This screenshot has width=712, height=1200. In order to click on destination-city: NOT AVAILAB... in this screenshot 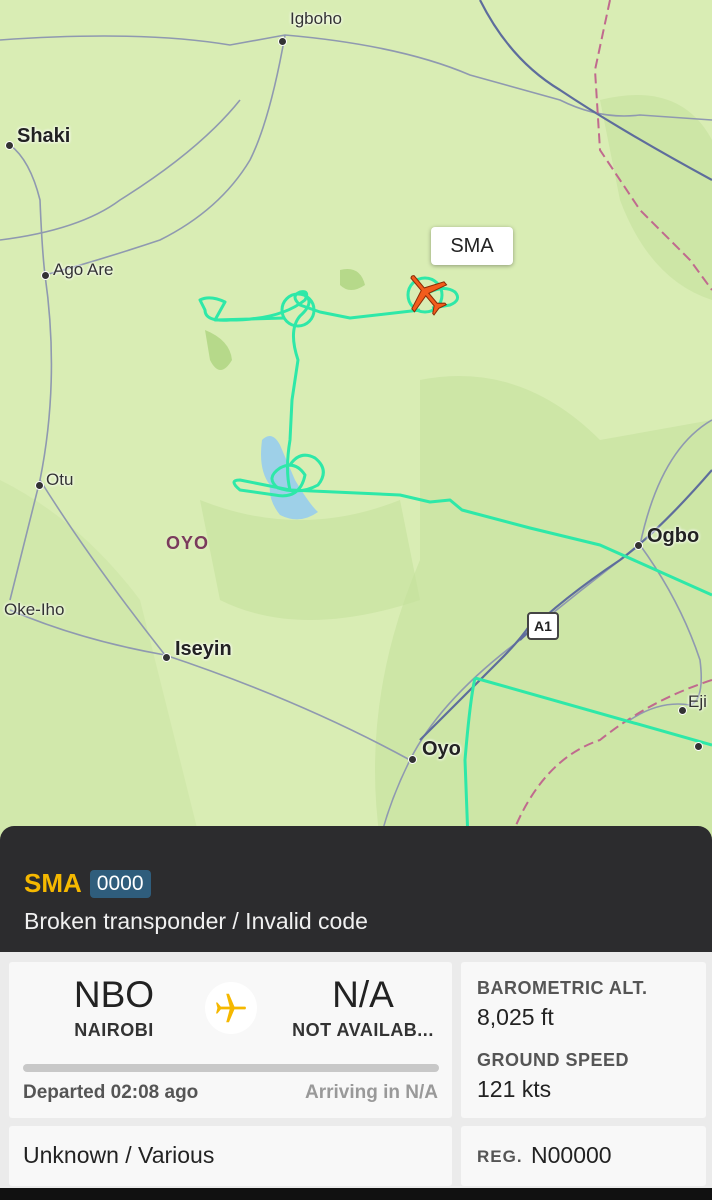, I will do `click(363, 1030)`.